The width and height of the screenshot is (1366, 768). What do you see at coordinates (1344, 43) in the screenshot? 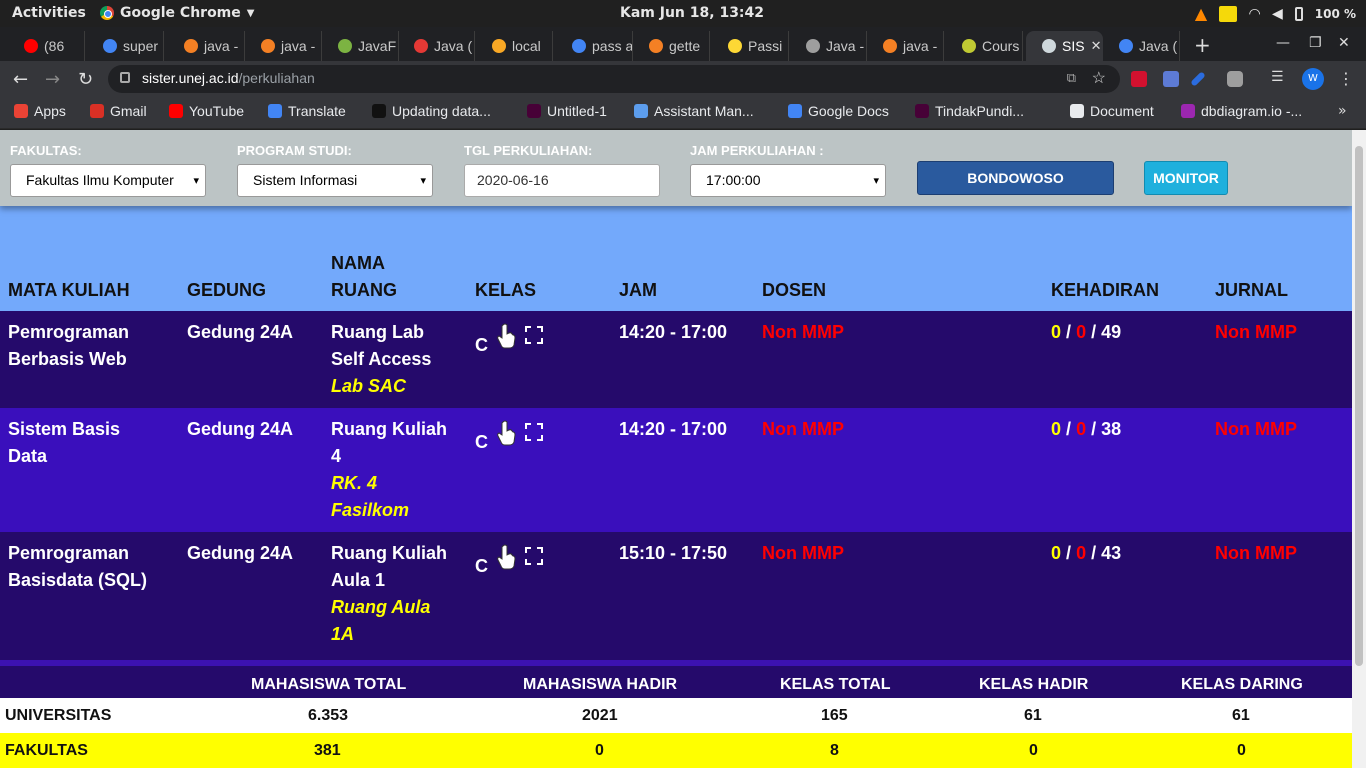
I see `close-window-button: ✕` at bounding box center [1344, 43].